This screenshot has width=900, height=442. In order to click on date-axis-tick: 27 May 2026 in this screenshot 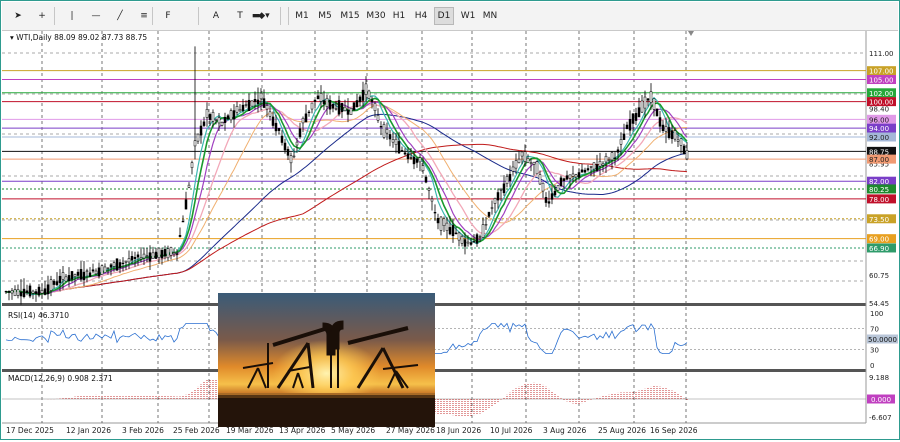, I will do `click(410, 430)`.